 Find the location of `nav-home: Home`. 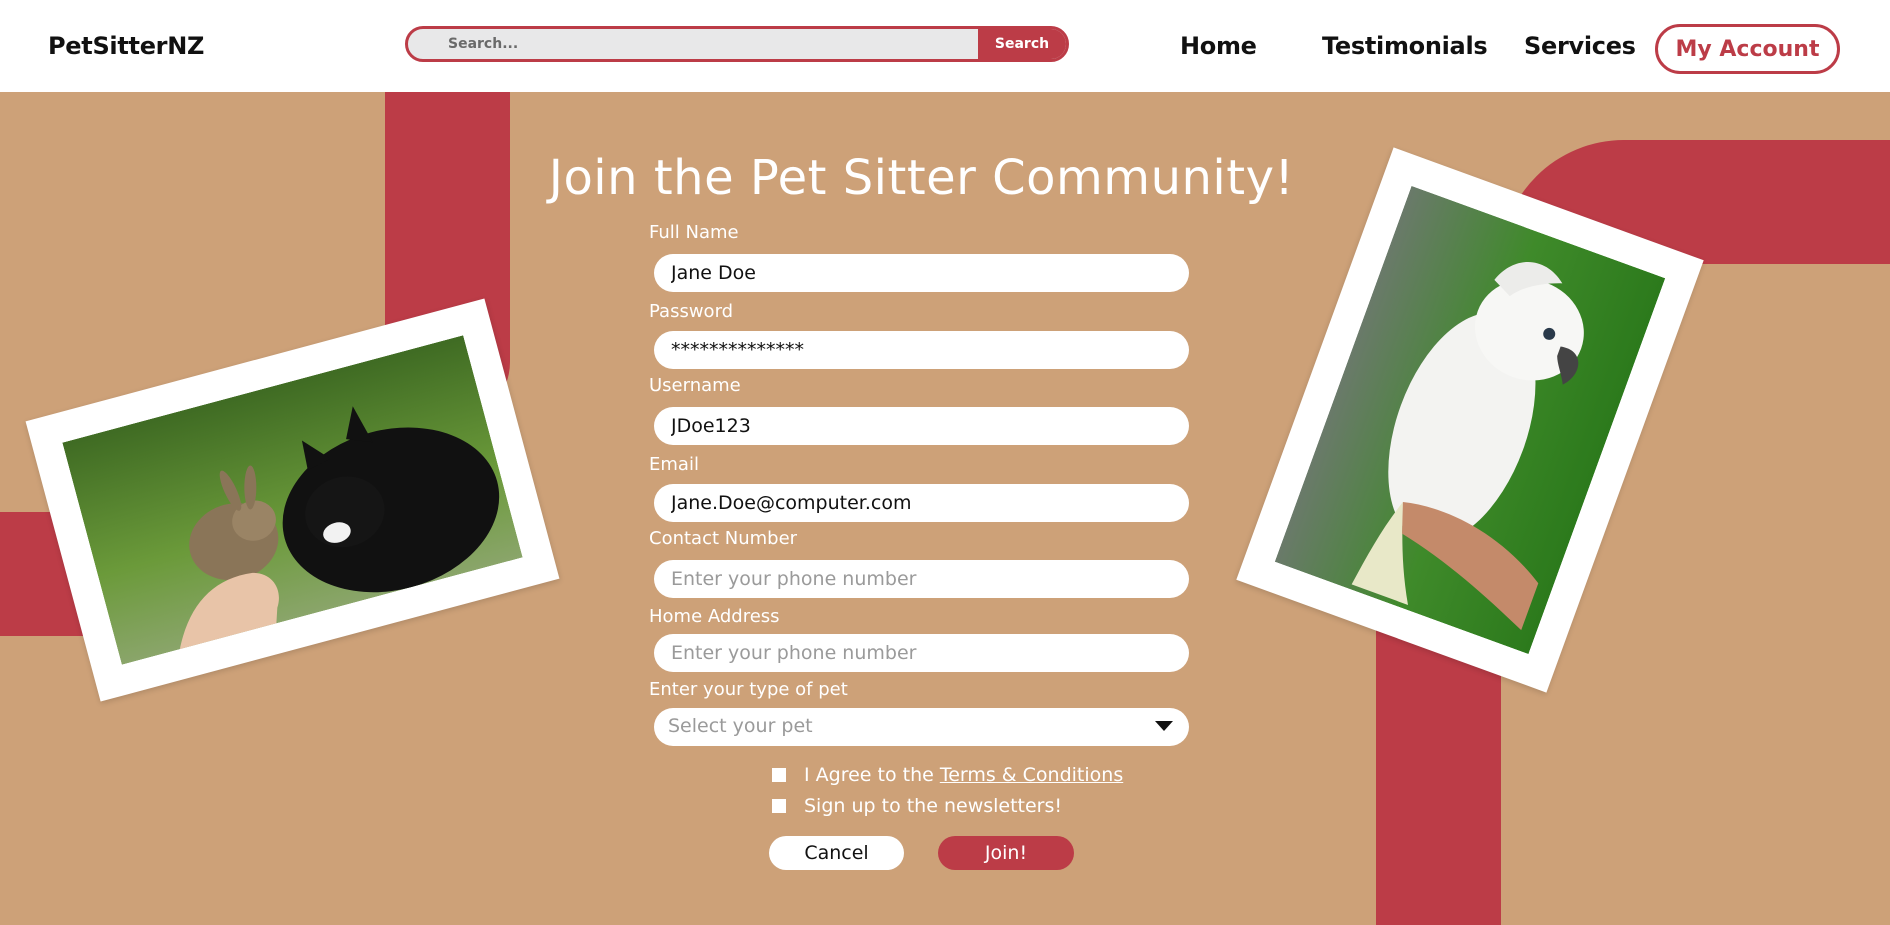

nav-home: Home is located at coordinates (1218, 46).